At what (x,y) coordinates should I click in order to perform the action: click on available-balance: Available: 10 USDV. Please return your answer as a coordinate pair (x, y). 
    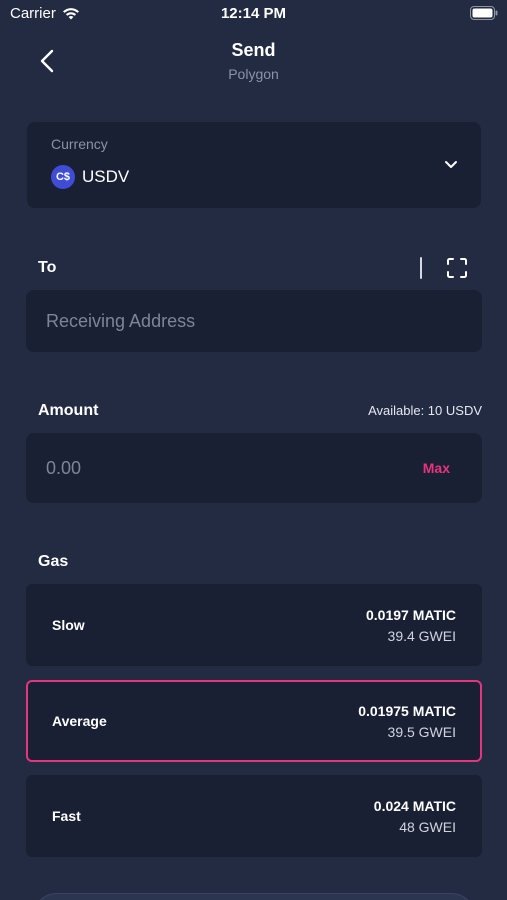
    Looking at the image, I should click on (425, 410).